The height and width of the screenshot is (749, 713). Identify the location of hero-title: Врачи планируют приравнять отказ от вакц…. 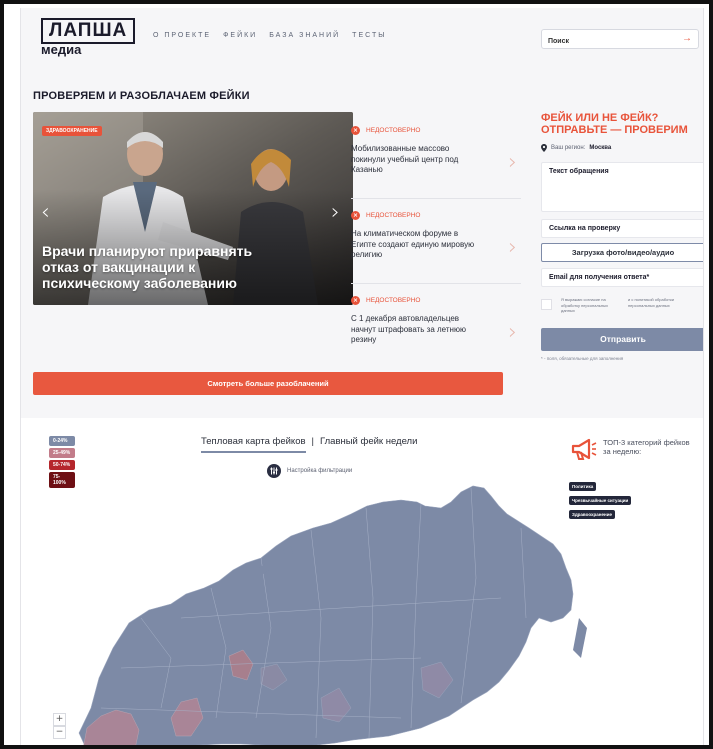
(157, 267).